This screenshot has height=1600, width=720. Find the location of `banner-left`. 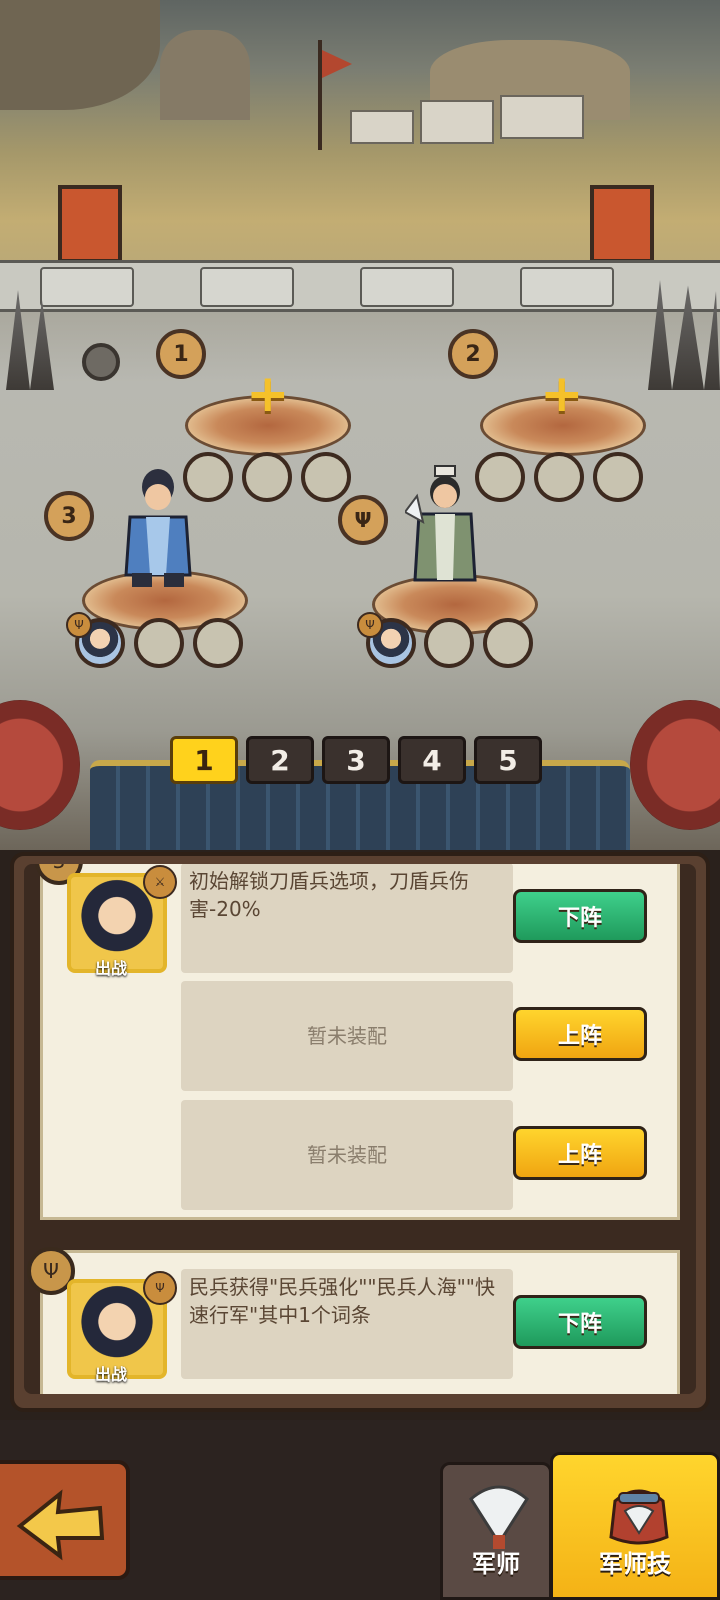

banner-left is located at coordinates (90, 224).